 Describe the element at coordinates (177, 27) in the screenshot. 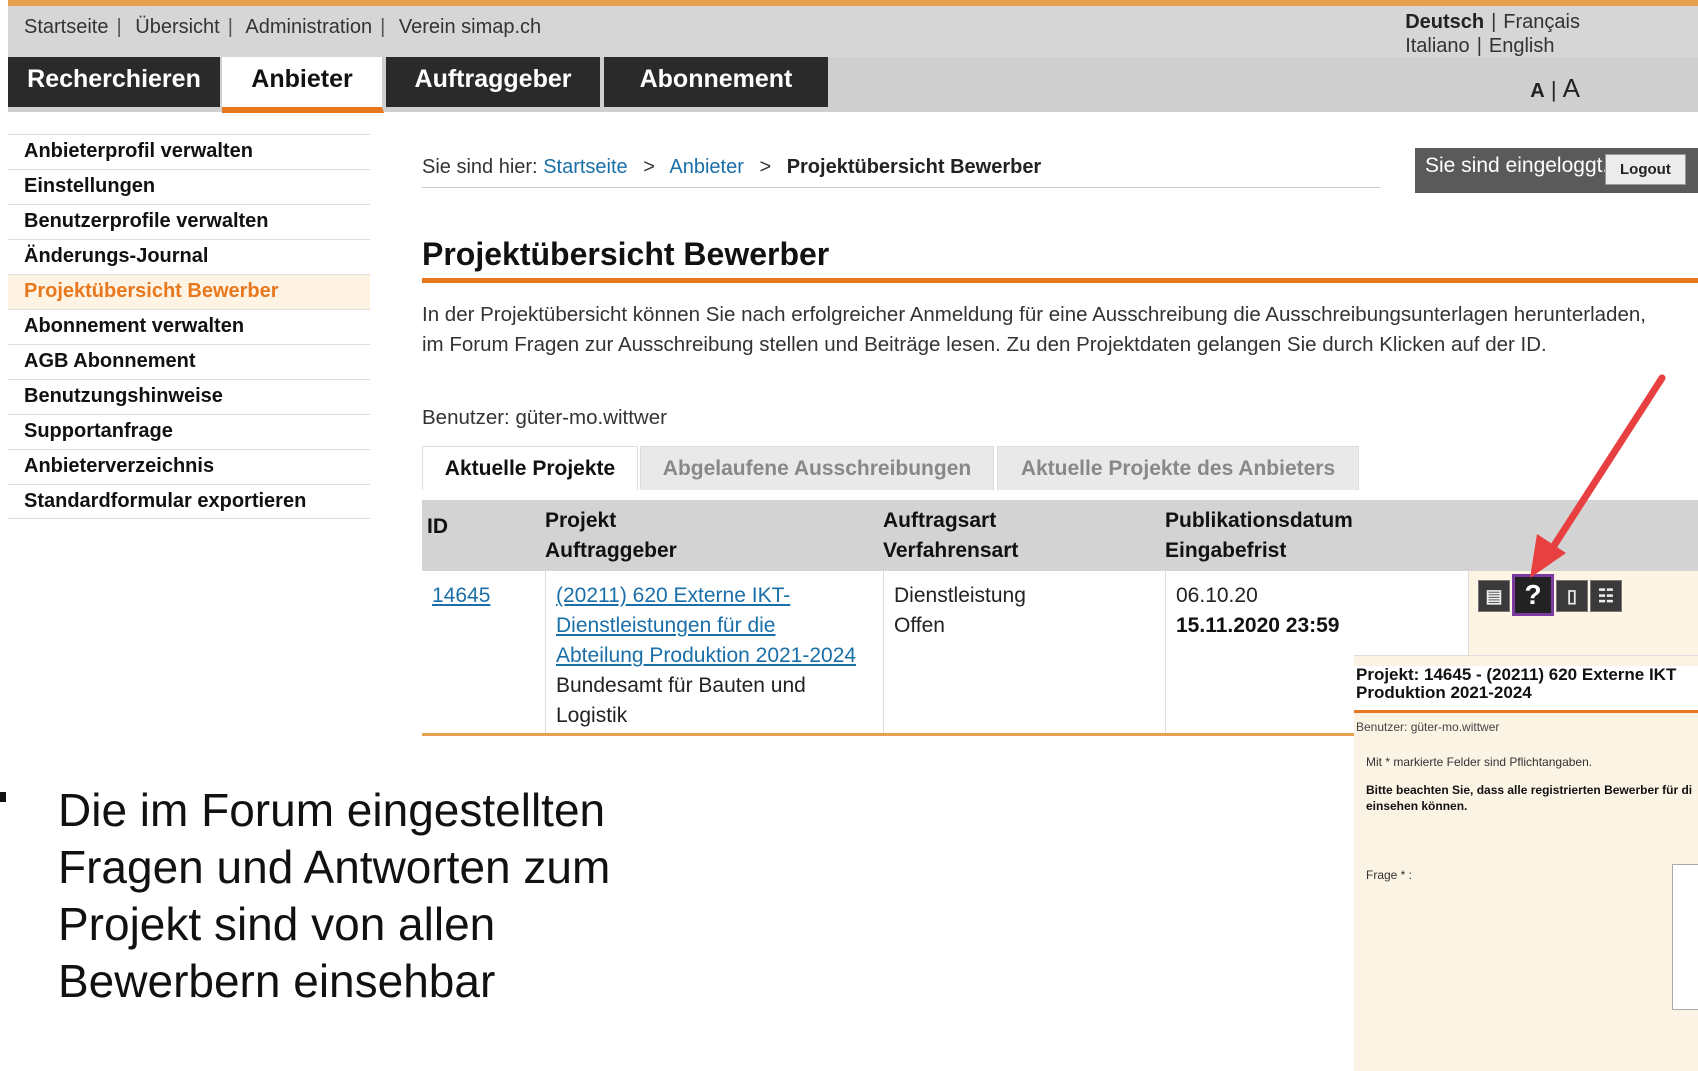

I see `top-link-uebersicht: Übersicht` at that location.